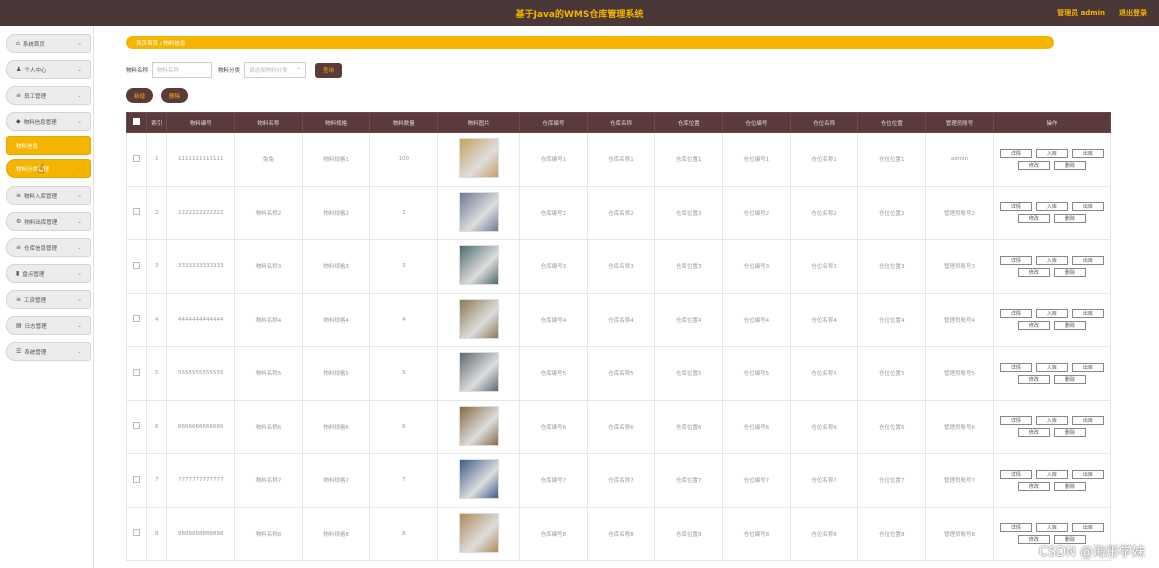 The image size is (1159, 568). Describe the element at coordinates (621, 159) in the screenshot. I see `cell-wn: 仓库名称1` at that location.